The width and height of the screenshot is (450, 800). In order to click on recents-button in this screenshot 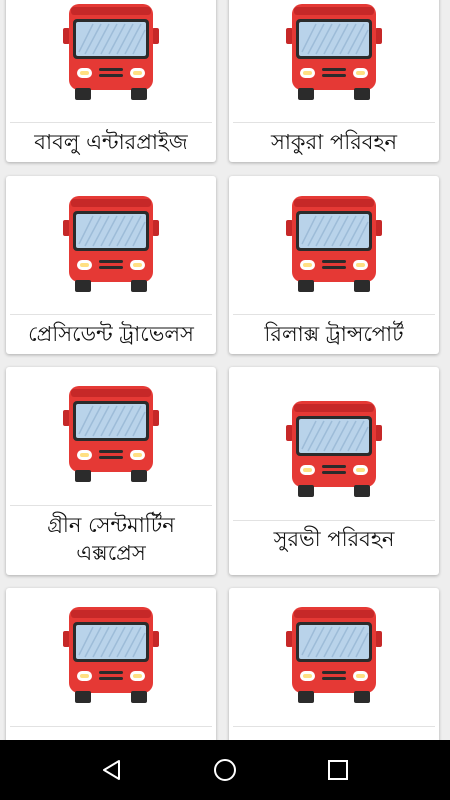, I will do `click(338, 770)`.